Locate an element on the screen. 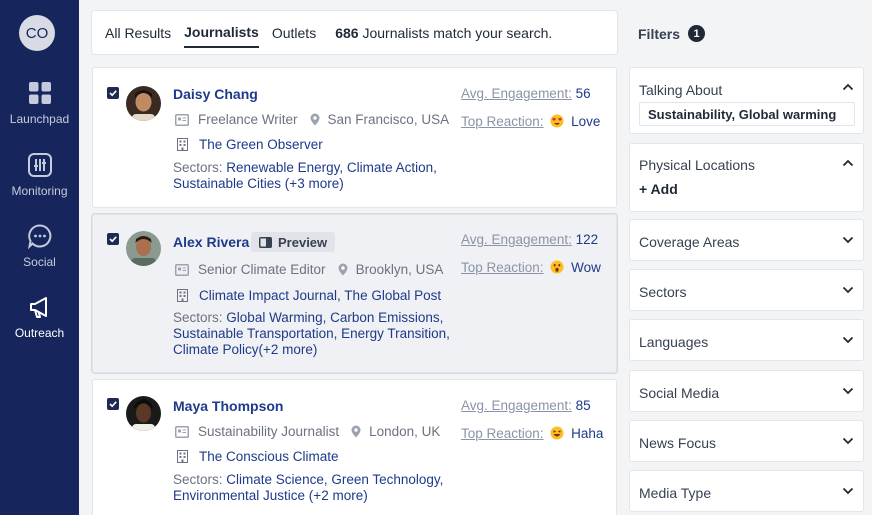 The height and width of the screenshot is (515, 872). nav-outreach-label: Outreach is located at coordinates (39, 333).